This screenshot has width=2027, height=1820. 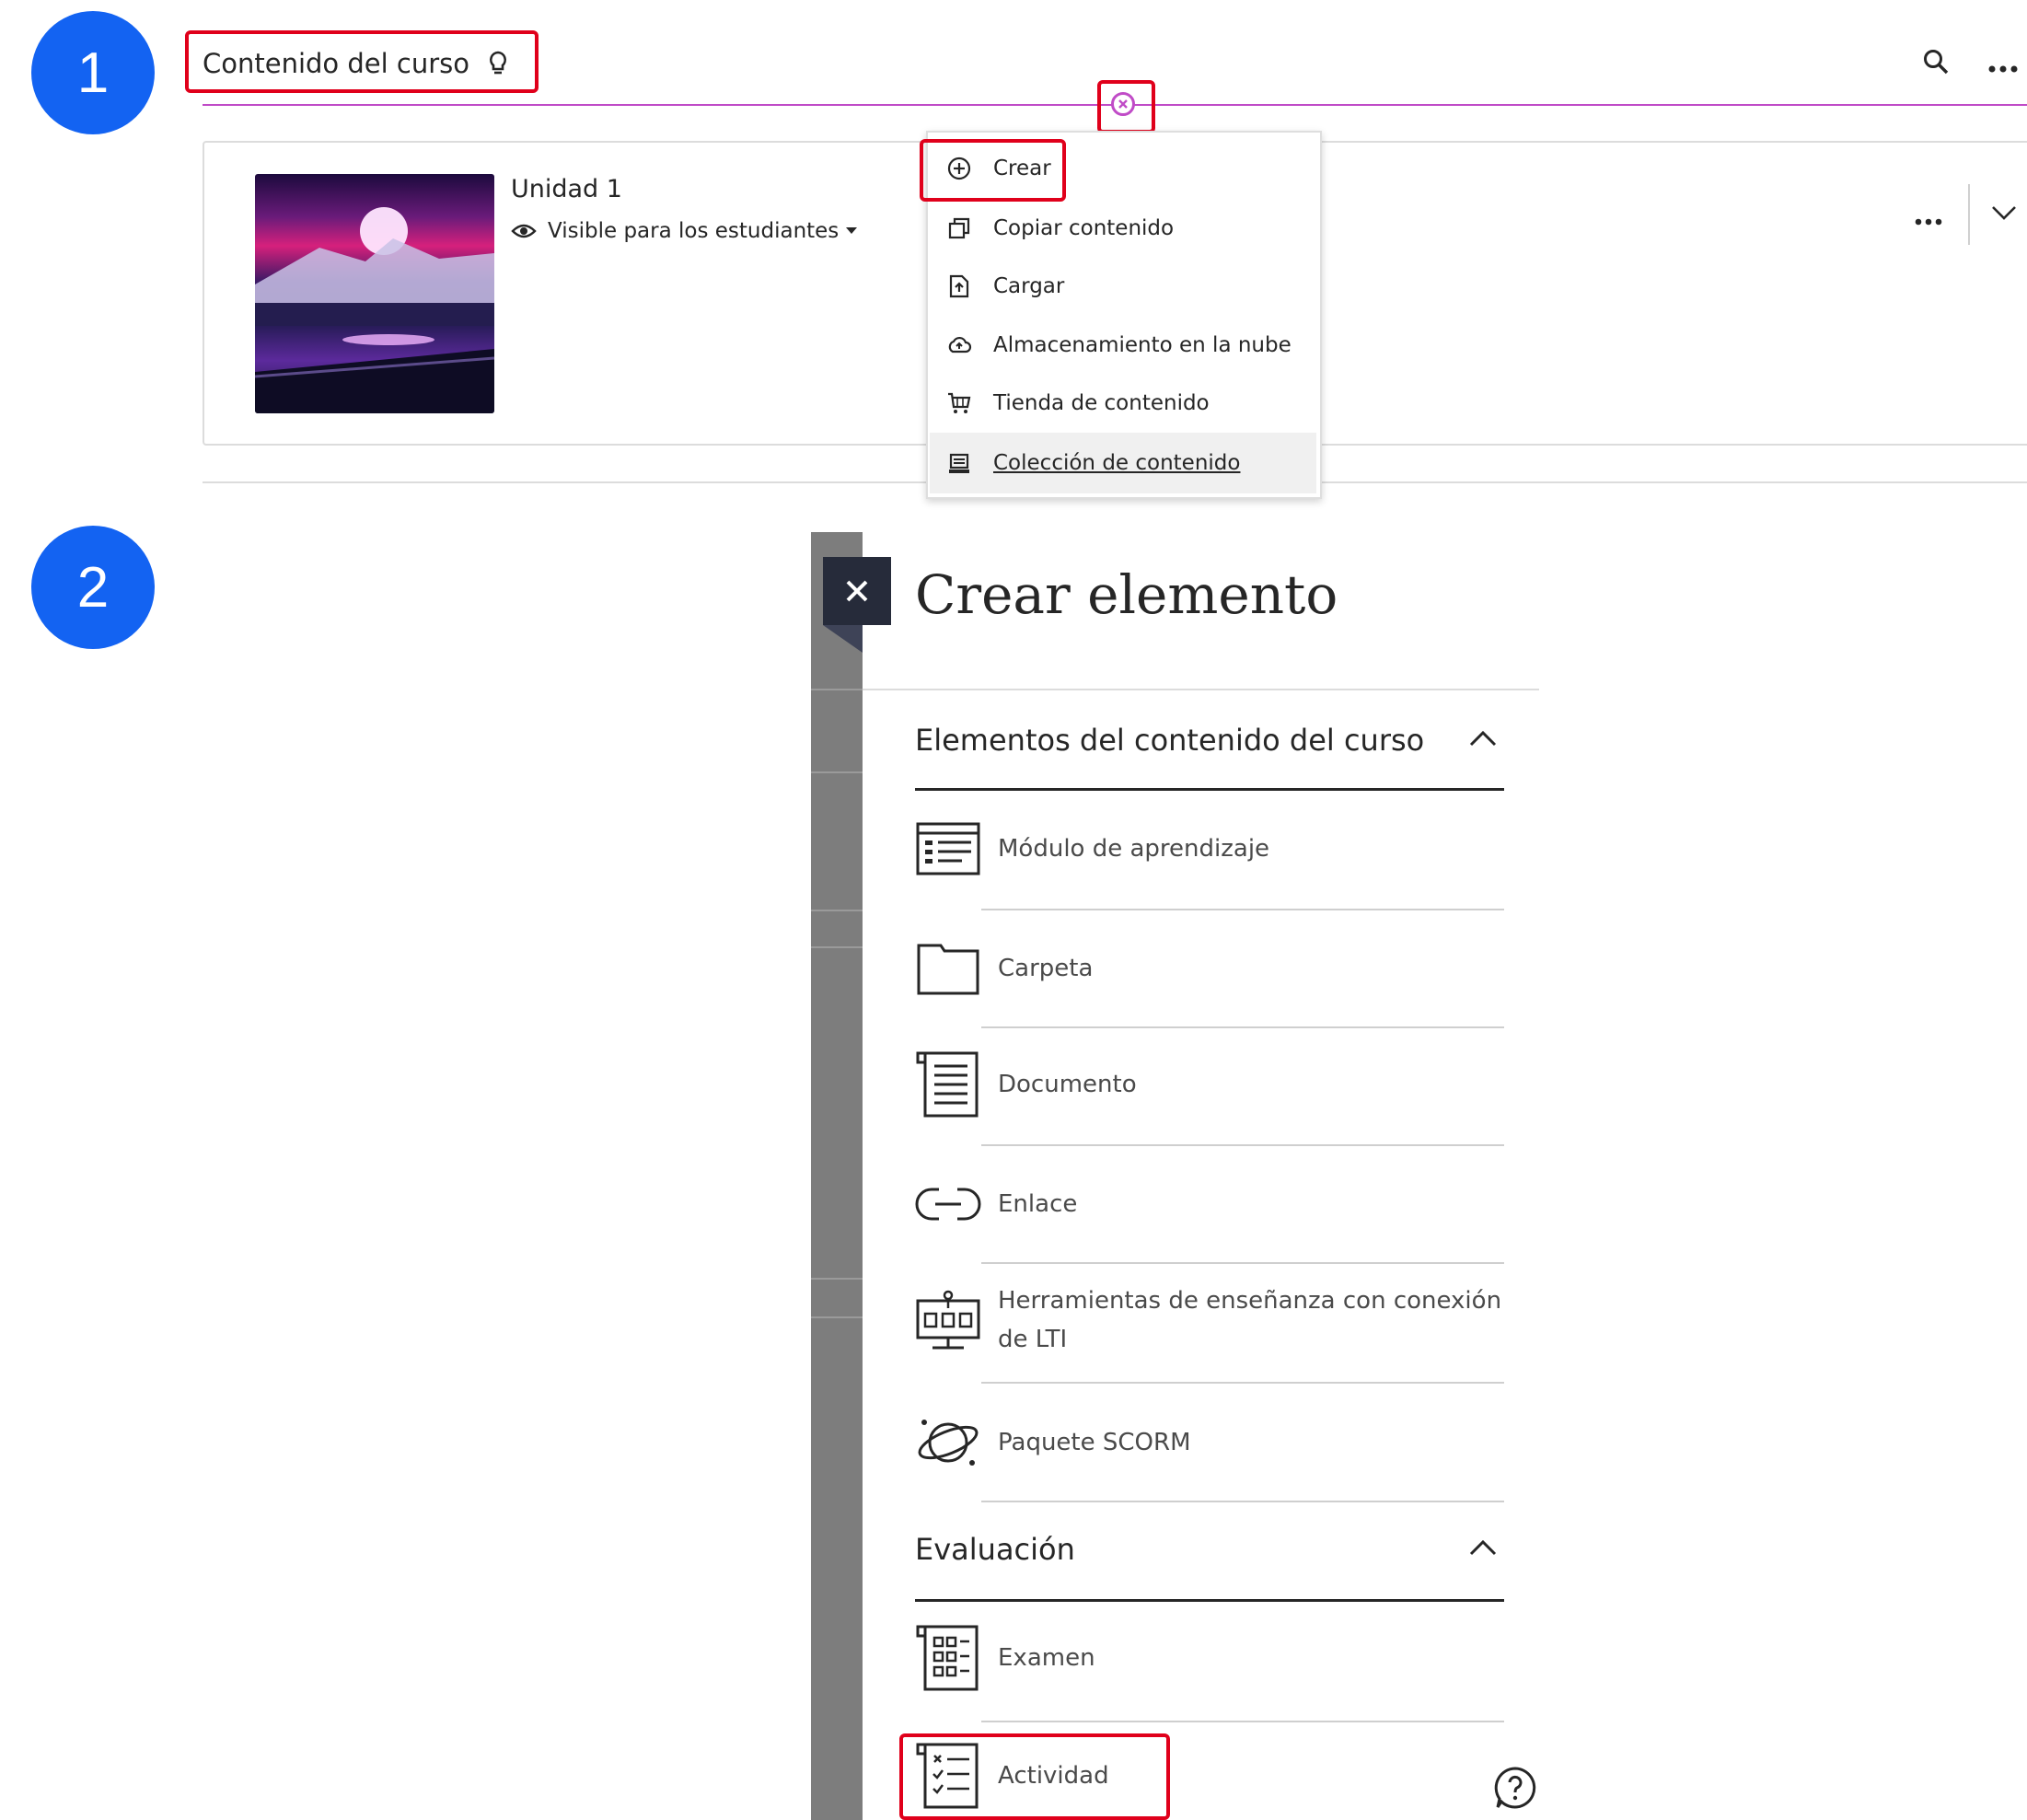 I want to click on unit-divider, so click(x=1969, y=214).